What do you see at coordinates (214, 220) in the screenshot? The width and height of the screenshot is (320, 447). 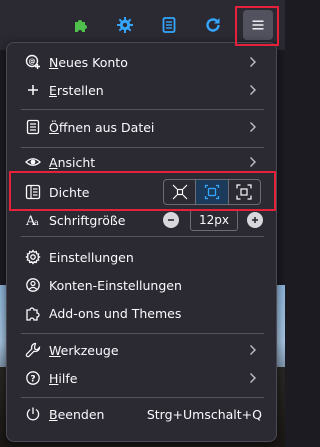 I see `font-size-value: 12px` at bounding box center [214, 220].